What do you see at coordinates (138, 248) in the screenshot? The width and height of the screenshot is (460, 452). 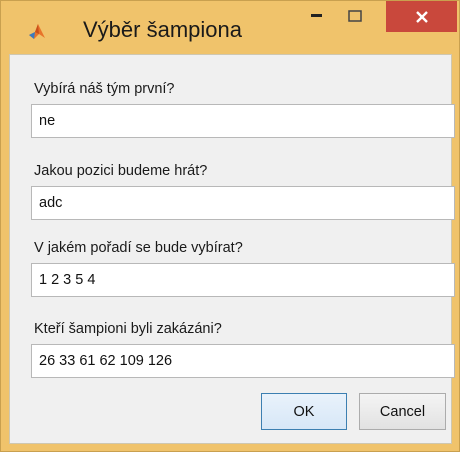 I see `field-label-pick-order: V jakém pořadí se bude vybírat?` at bounding box center [138, 248].